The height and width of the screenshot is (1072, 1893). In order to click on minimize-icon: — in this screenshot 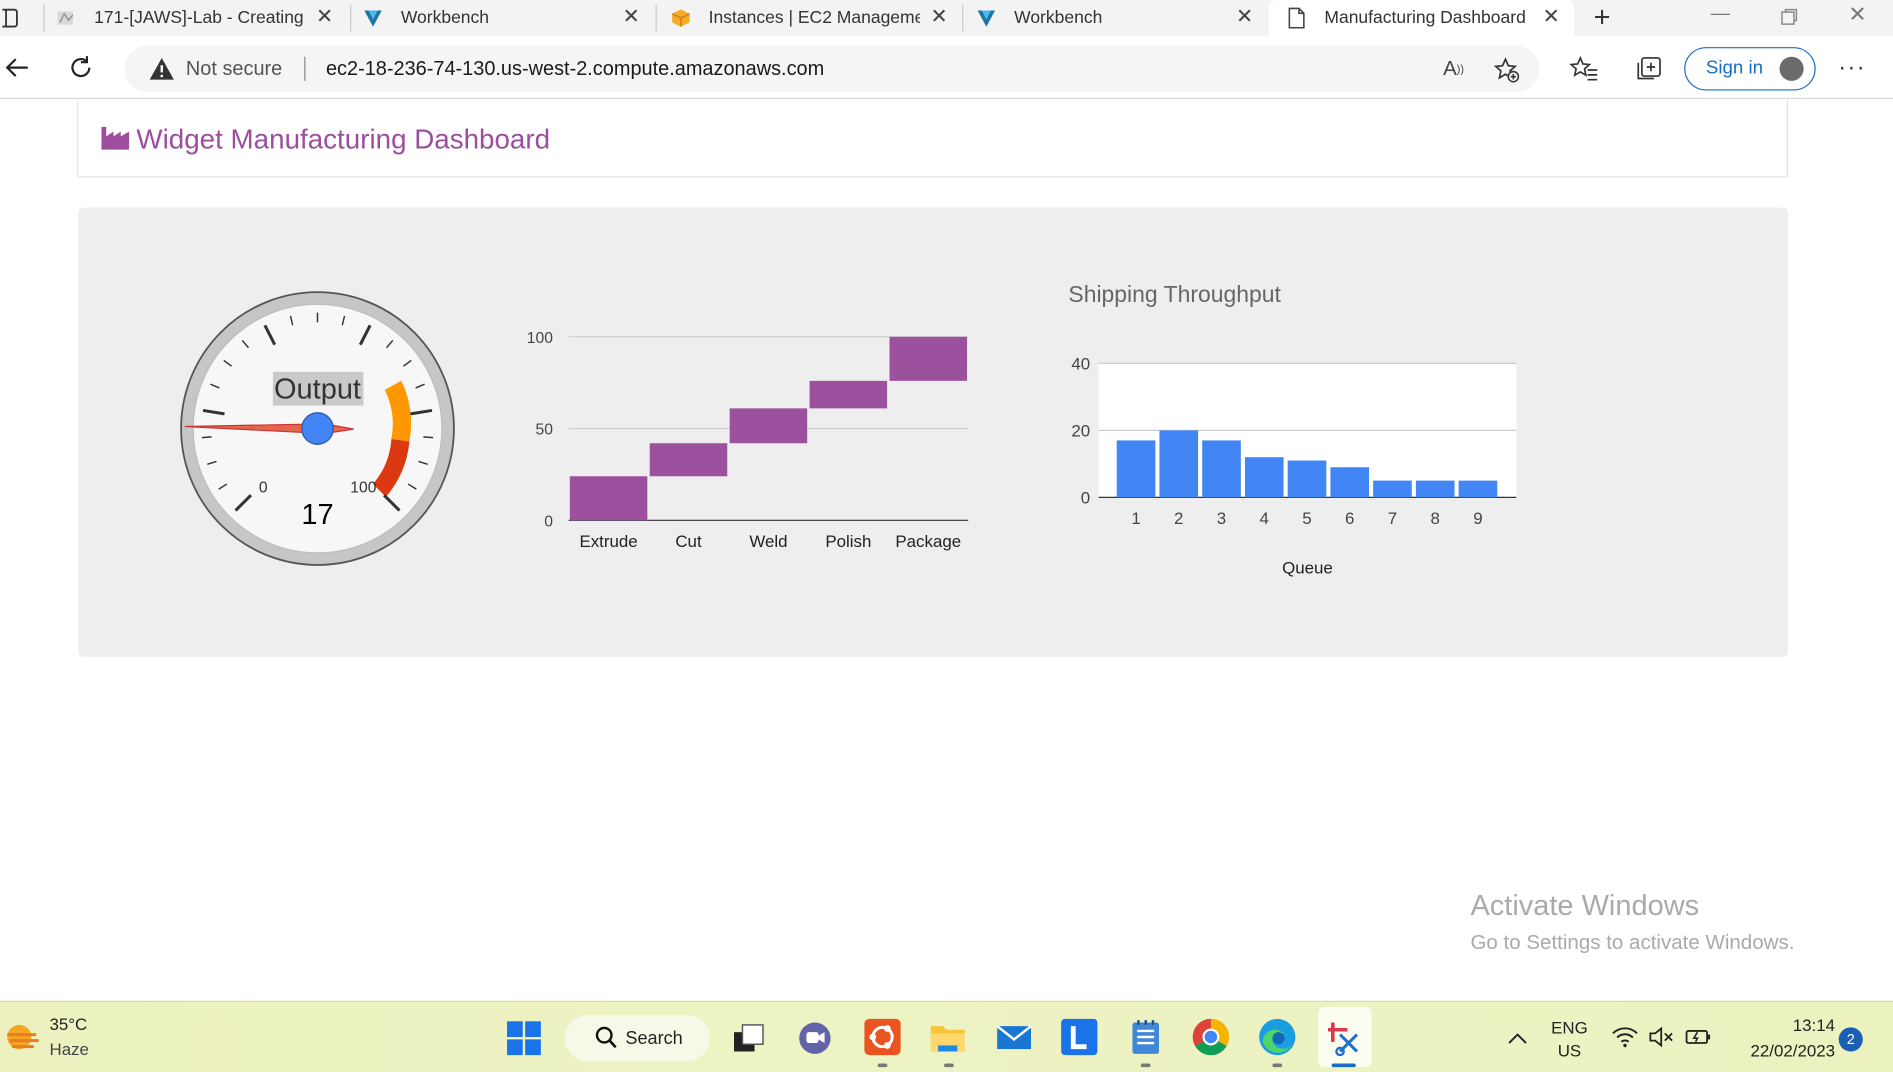, I will do `click(1720, 15)`.